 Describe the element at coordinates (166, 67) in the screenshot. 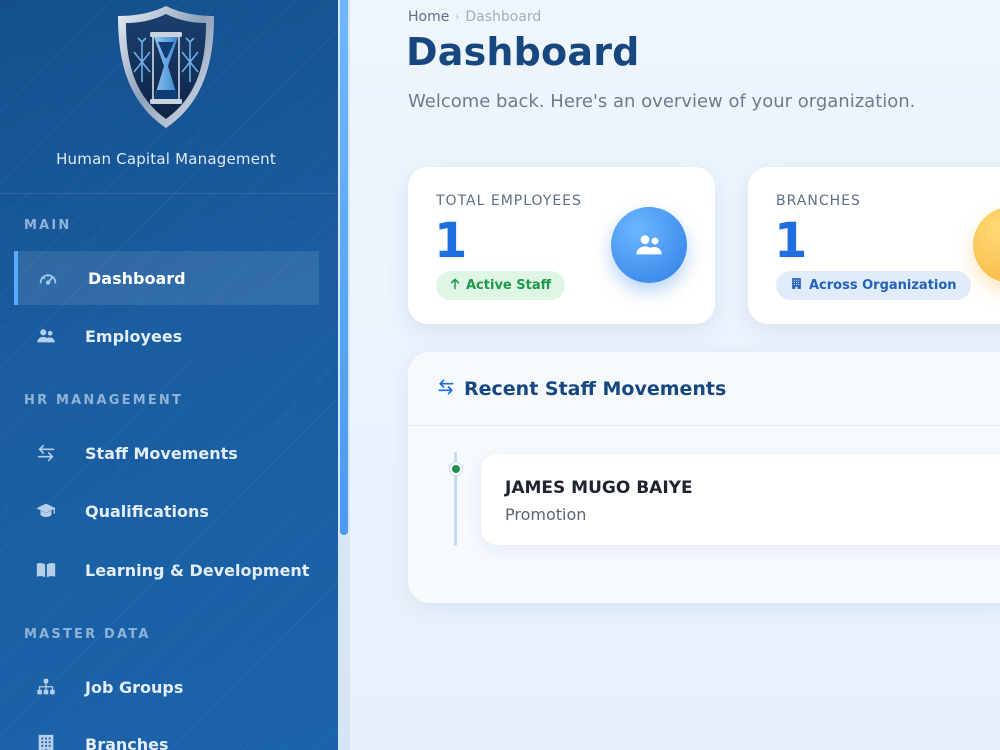

I see `shield-hourglass-logo` at that location.